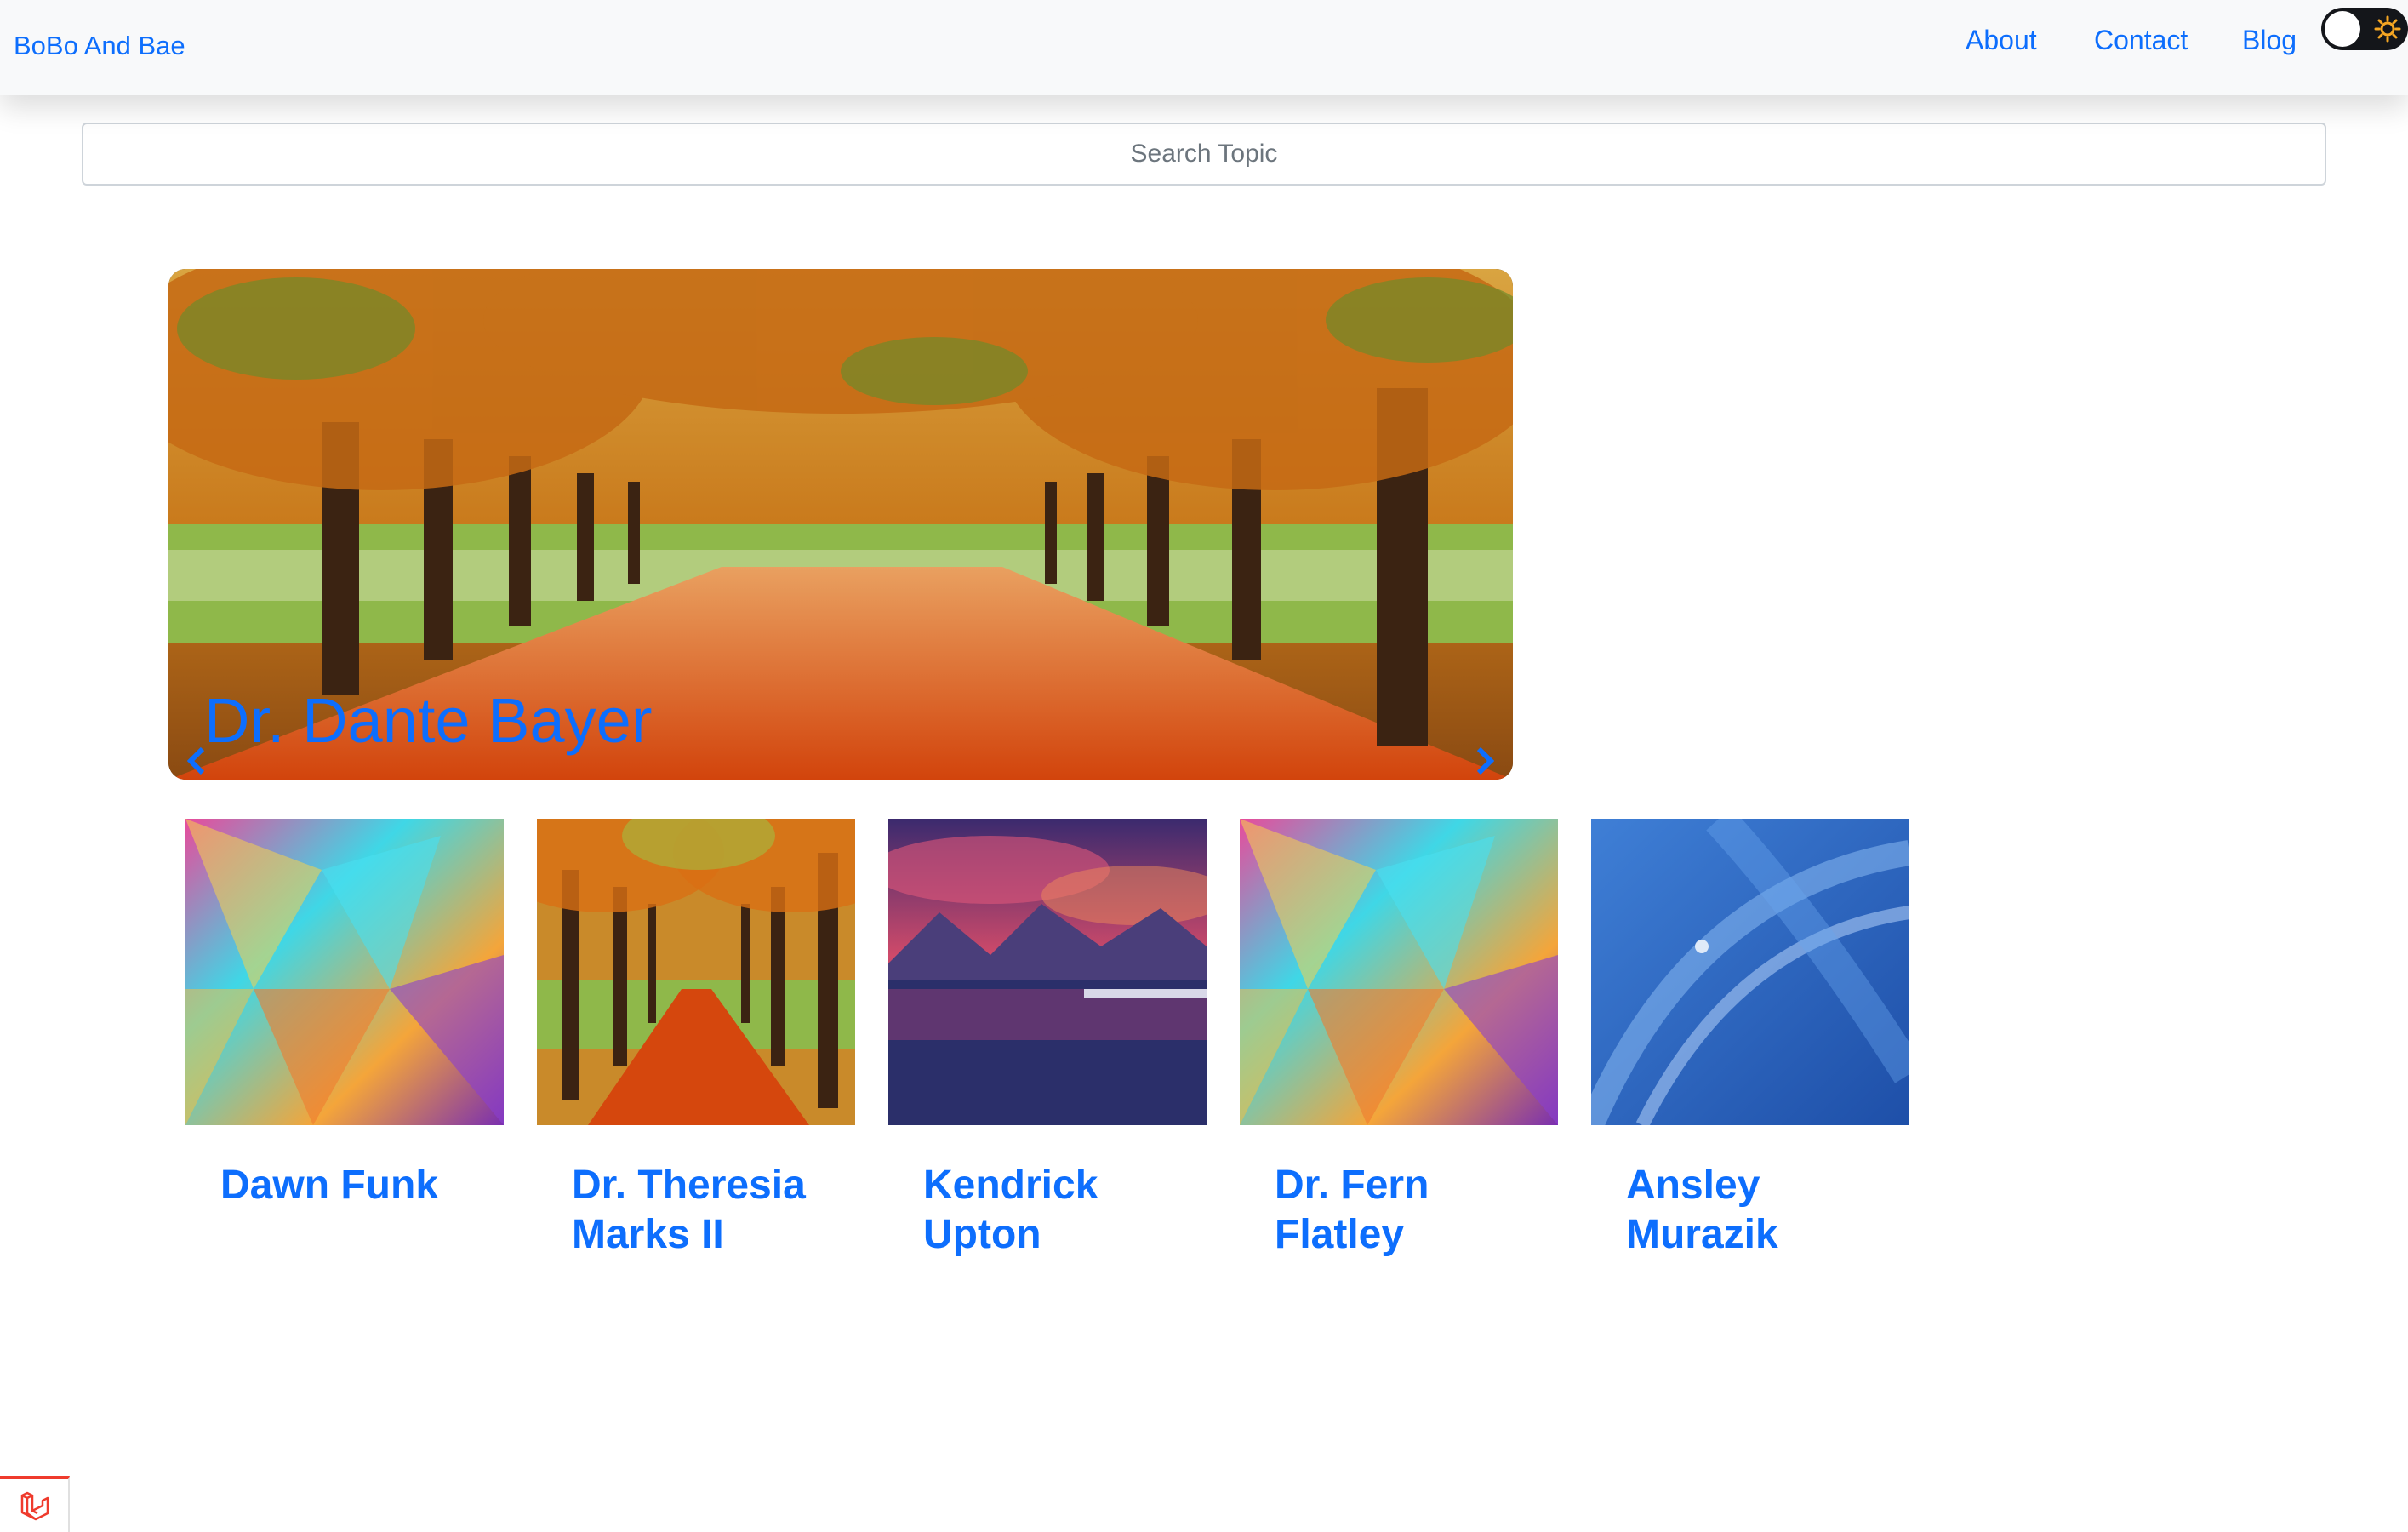  I want to click on dev-toolbar-toggle, so click(35, 1504).